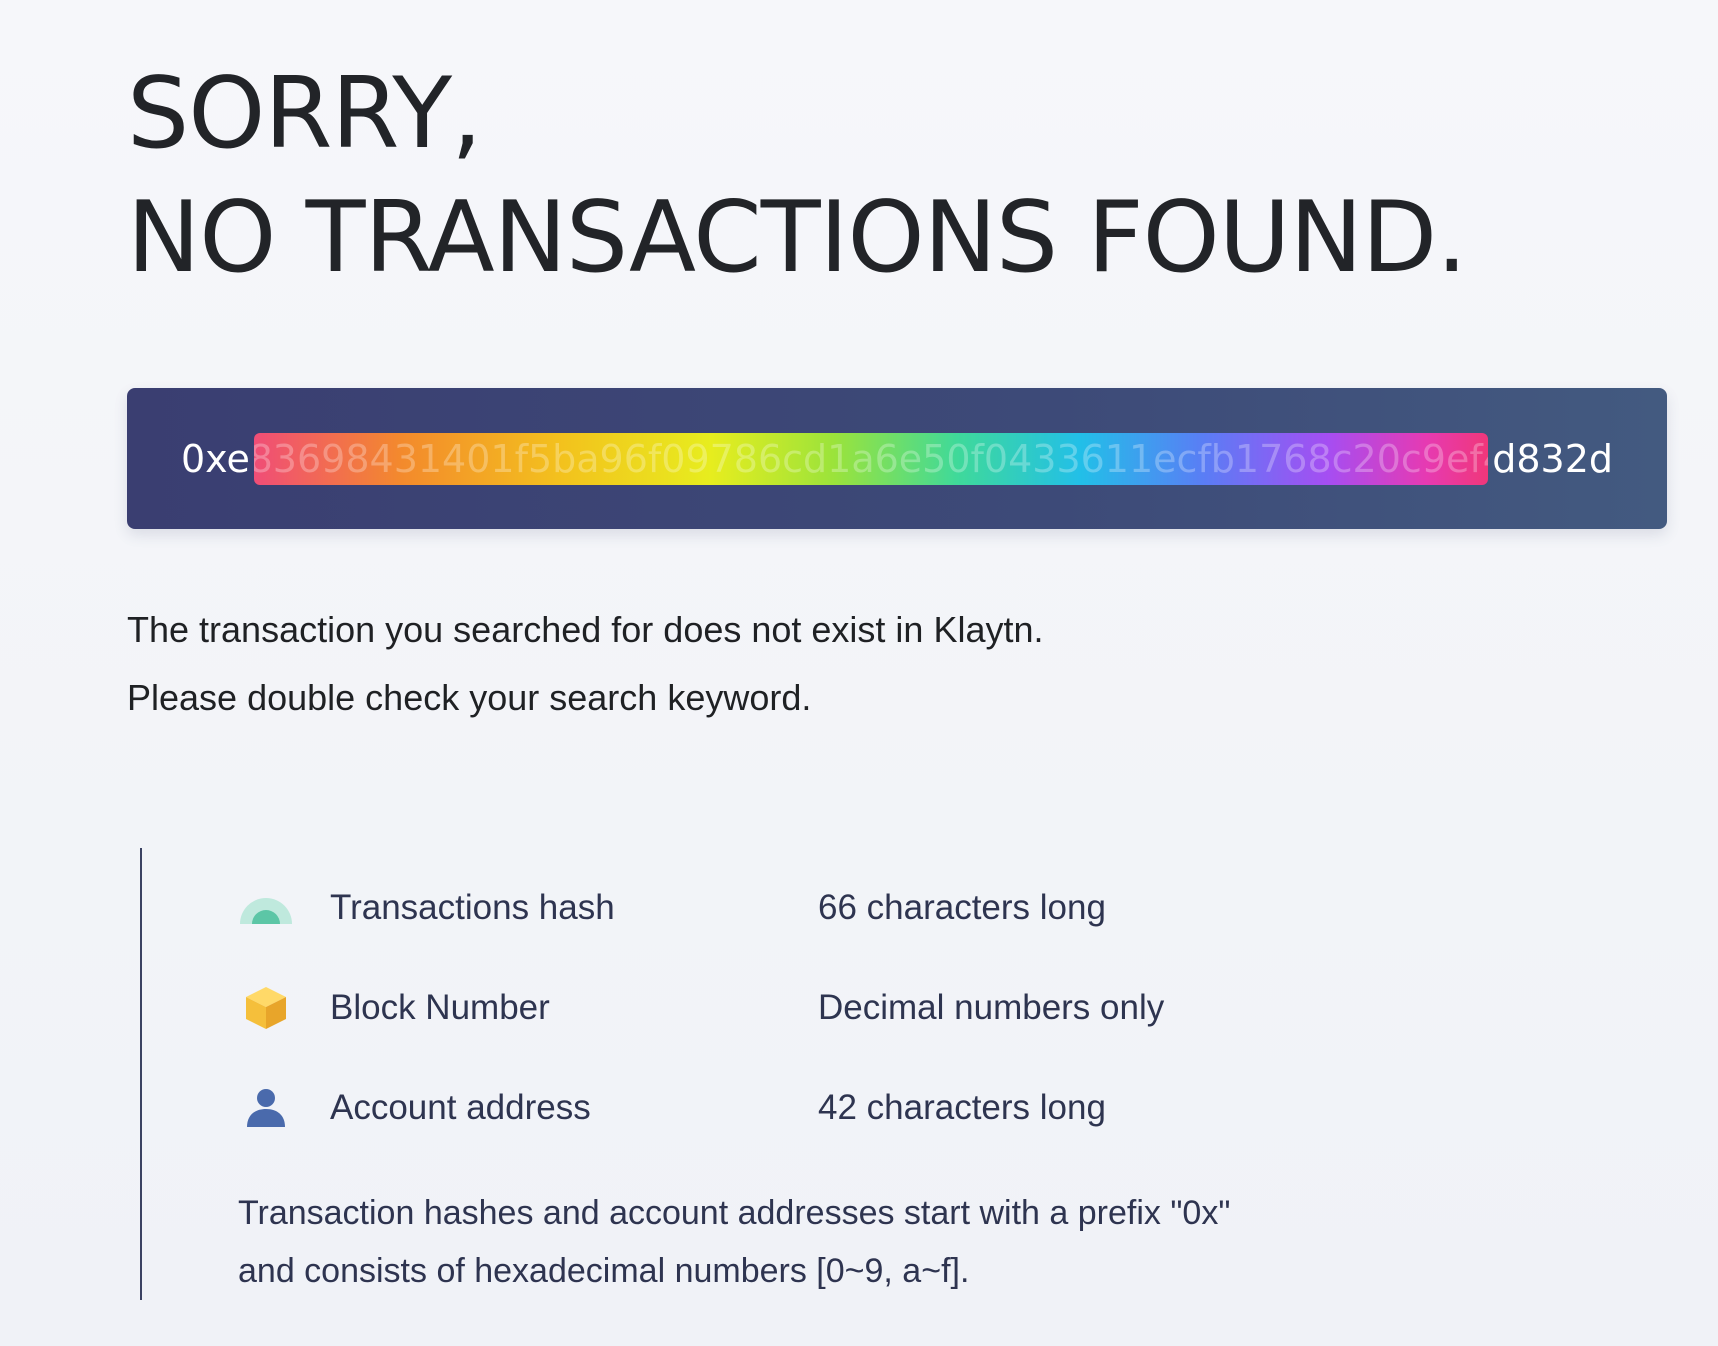  Describe the element at coordinates (991, 1007) in the screenshot. I see `guide-rule: Decimal numbers only` at that location.